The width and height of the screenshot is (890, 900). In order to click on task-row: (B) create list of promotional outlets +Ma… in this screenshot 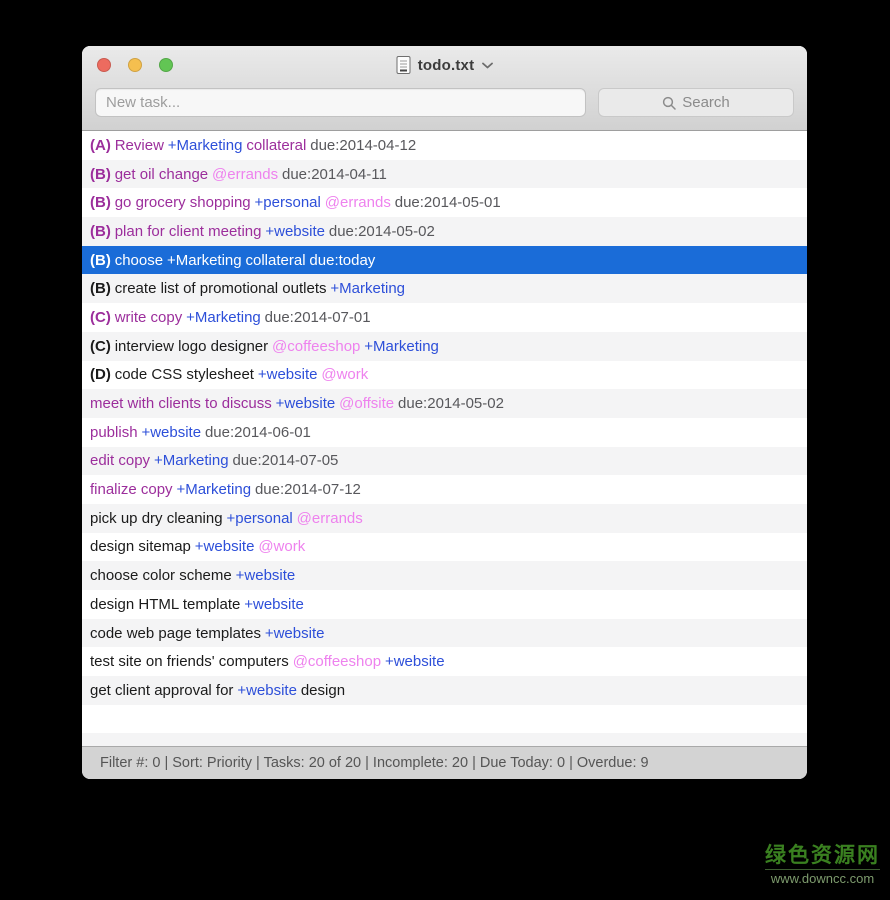, I will do `click(444, 289)`.